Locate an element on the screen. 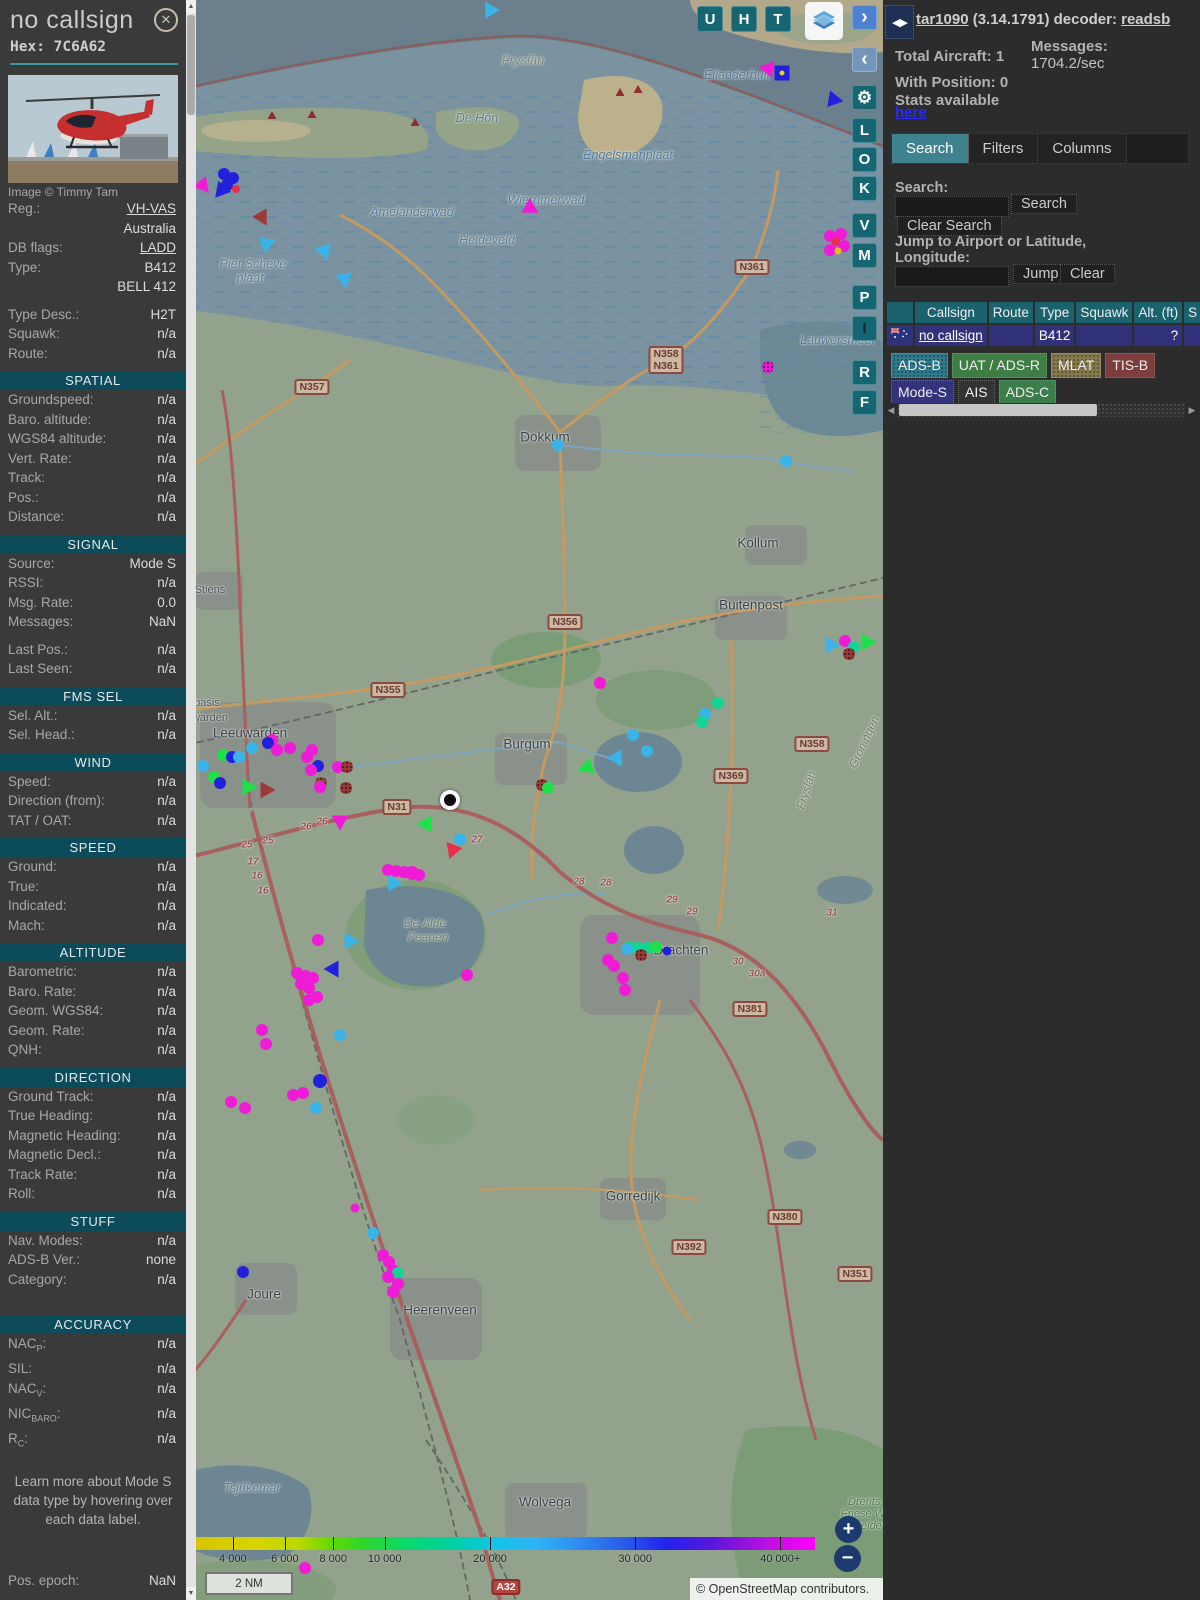  hscroll-left-icon: ◀ is located at coordinates (891, 410).